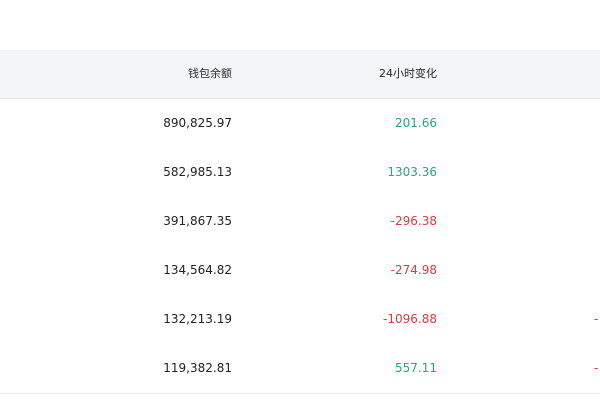 This screenshot has width=600, height=400. I want to click on balance-cell: 890,825.97, so click(197, 123).